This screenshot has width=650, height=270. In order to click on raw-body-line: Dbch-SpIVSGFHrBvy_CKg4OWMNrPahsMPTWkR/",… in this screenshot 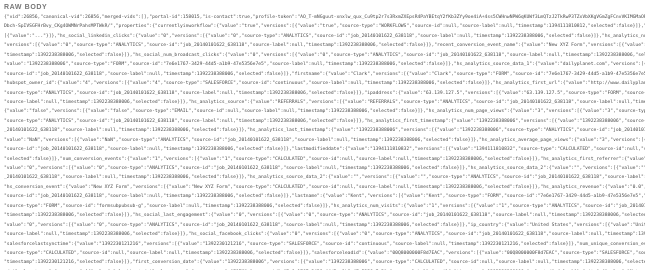, I will do `click(324, 27)`.